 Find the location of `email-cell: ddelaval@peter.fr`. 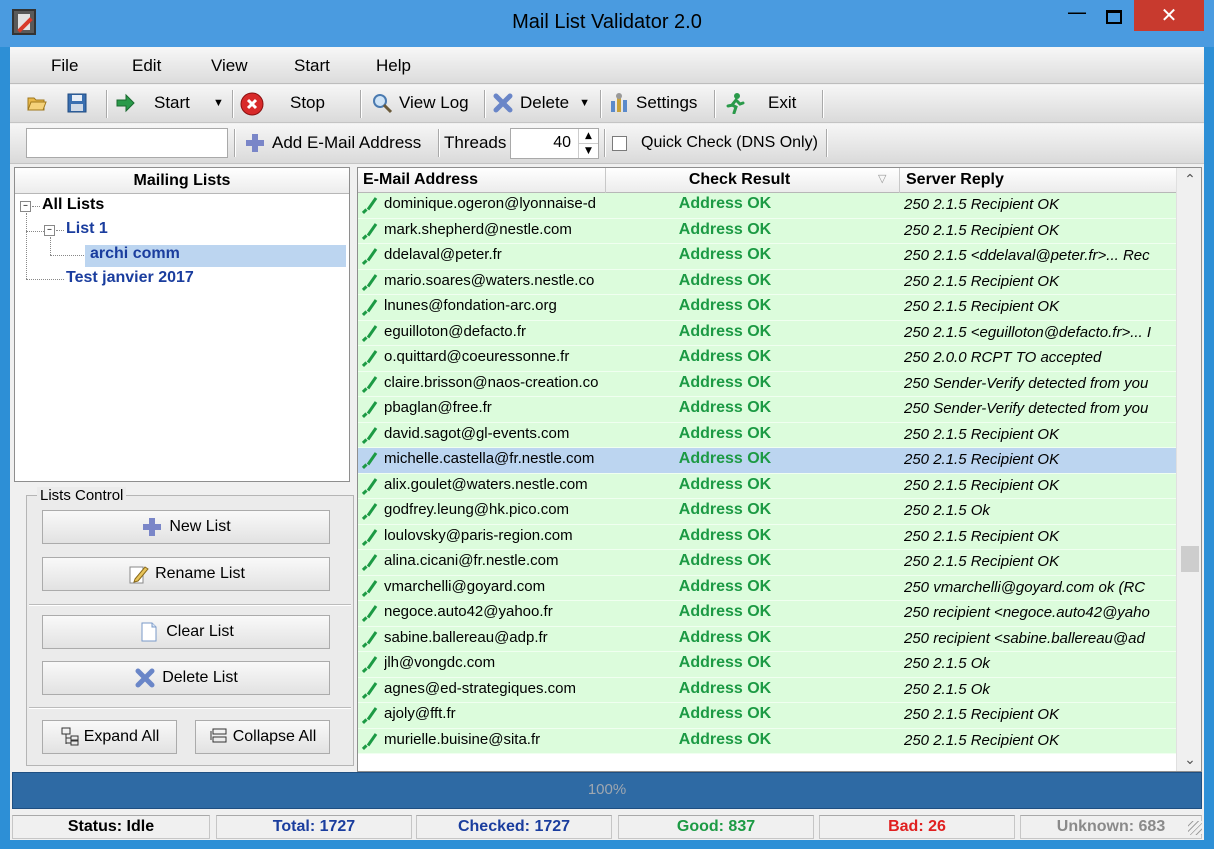

email-cell: ddelaval@peter.fr is located at coordinates (443, 254).